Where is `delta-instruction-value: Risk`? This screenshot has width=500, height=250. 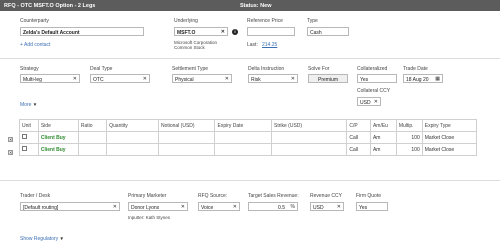 delta-instruction-value: Risk is located at coordinates (256, 79).